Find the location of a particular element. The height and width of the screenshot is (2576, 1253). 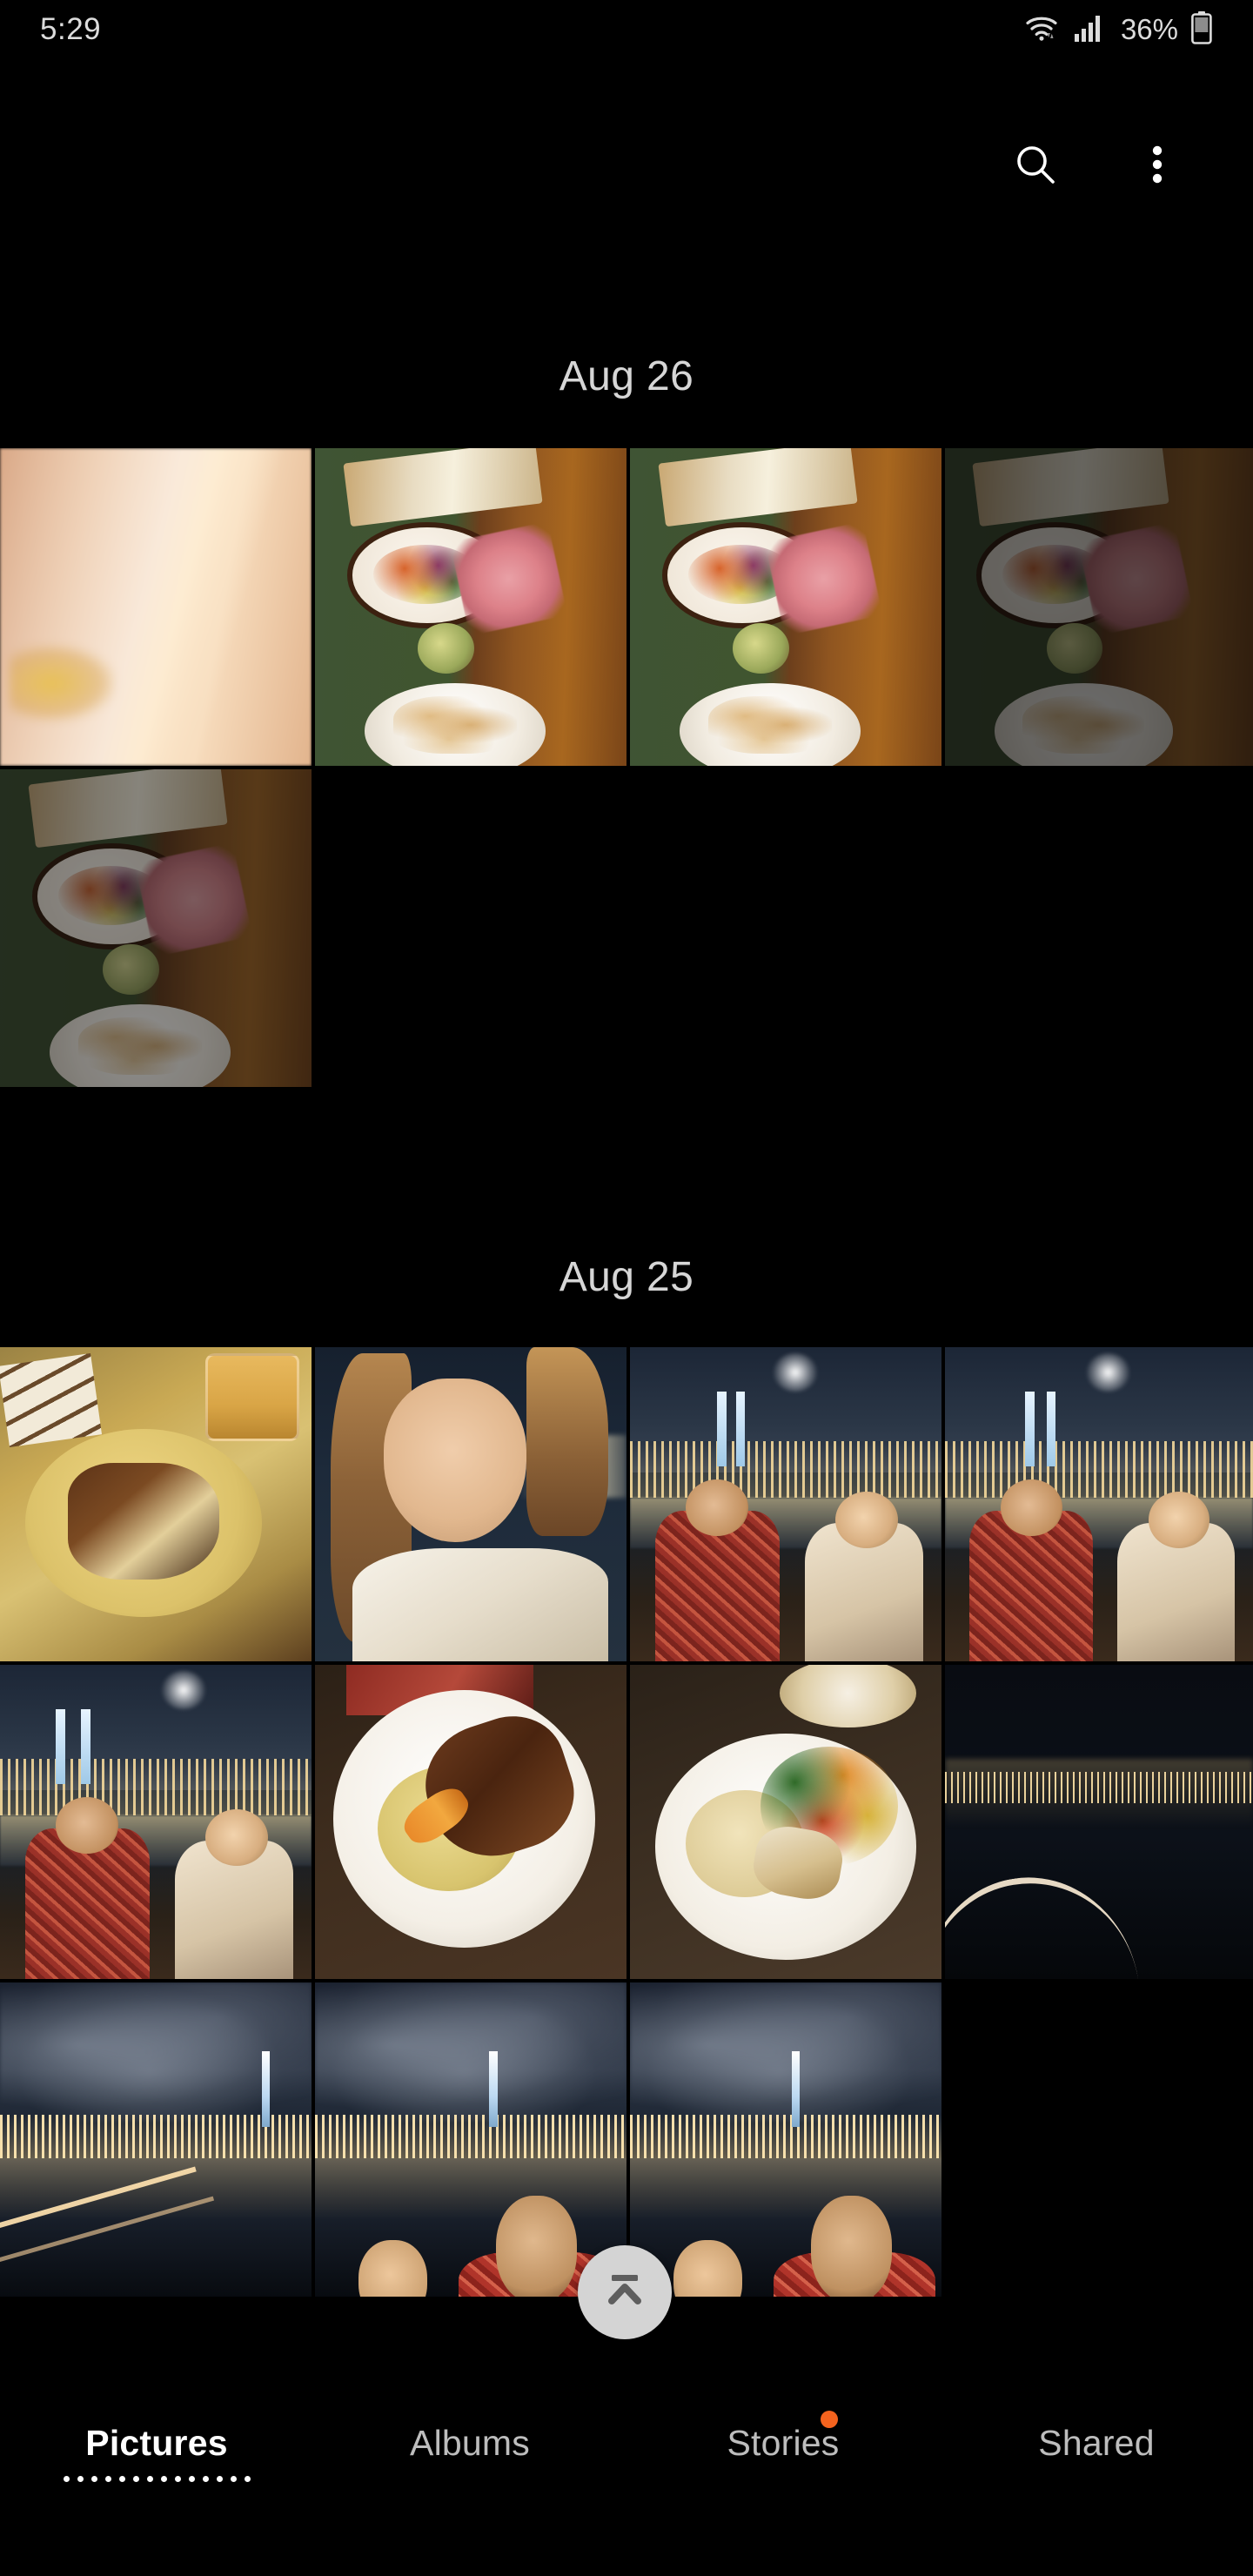

search-icon is located at coordinates (1035, 167).